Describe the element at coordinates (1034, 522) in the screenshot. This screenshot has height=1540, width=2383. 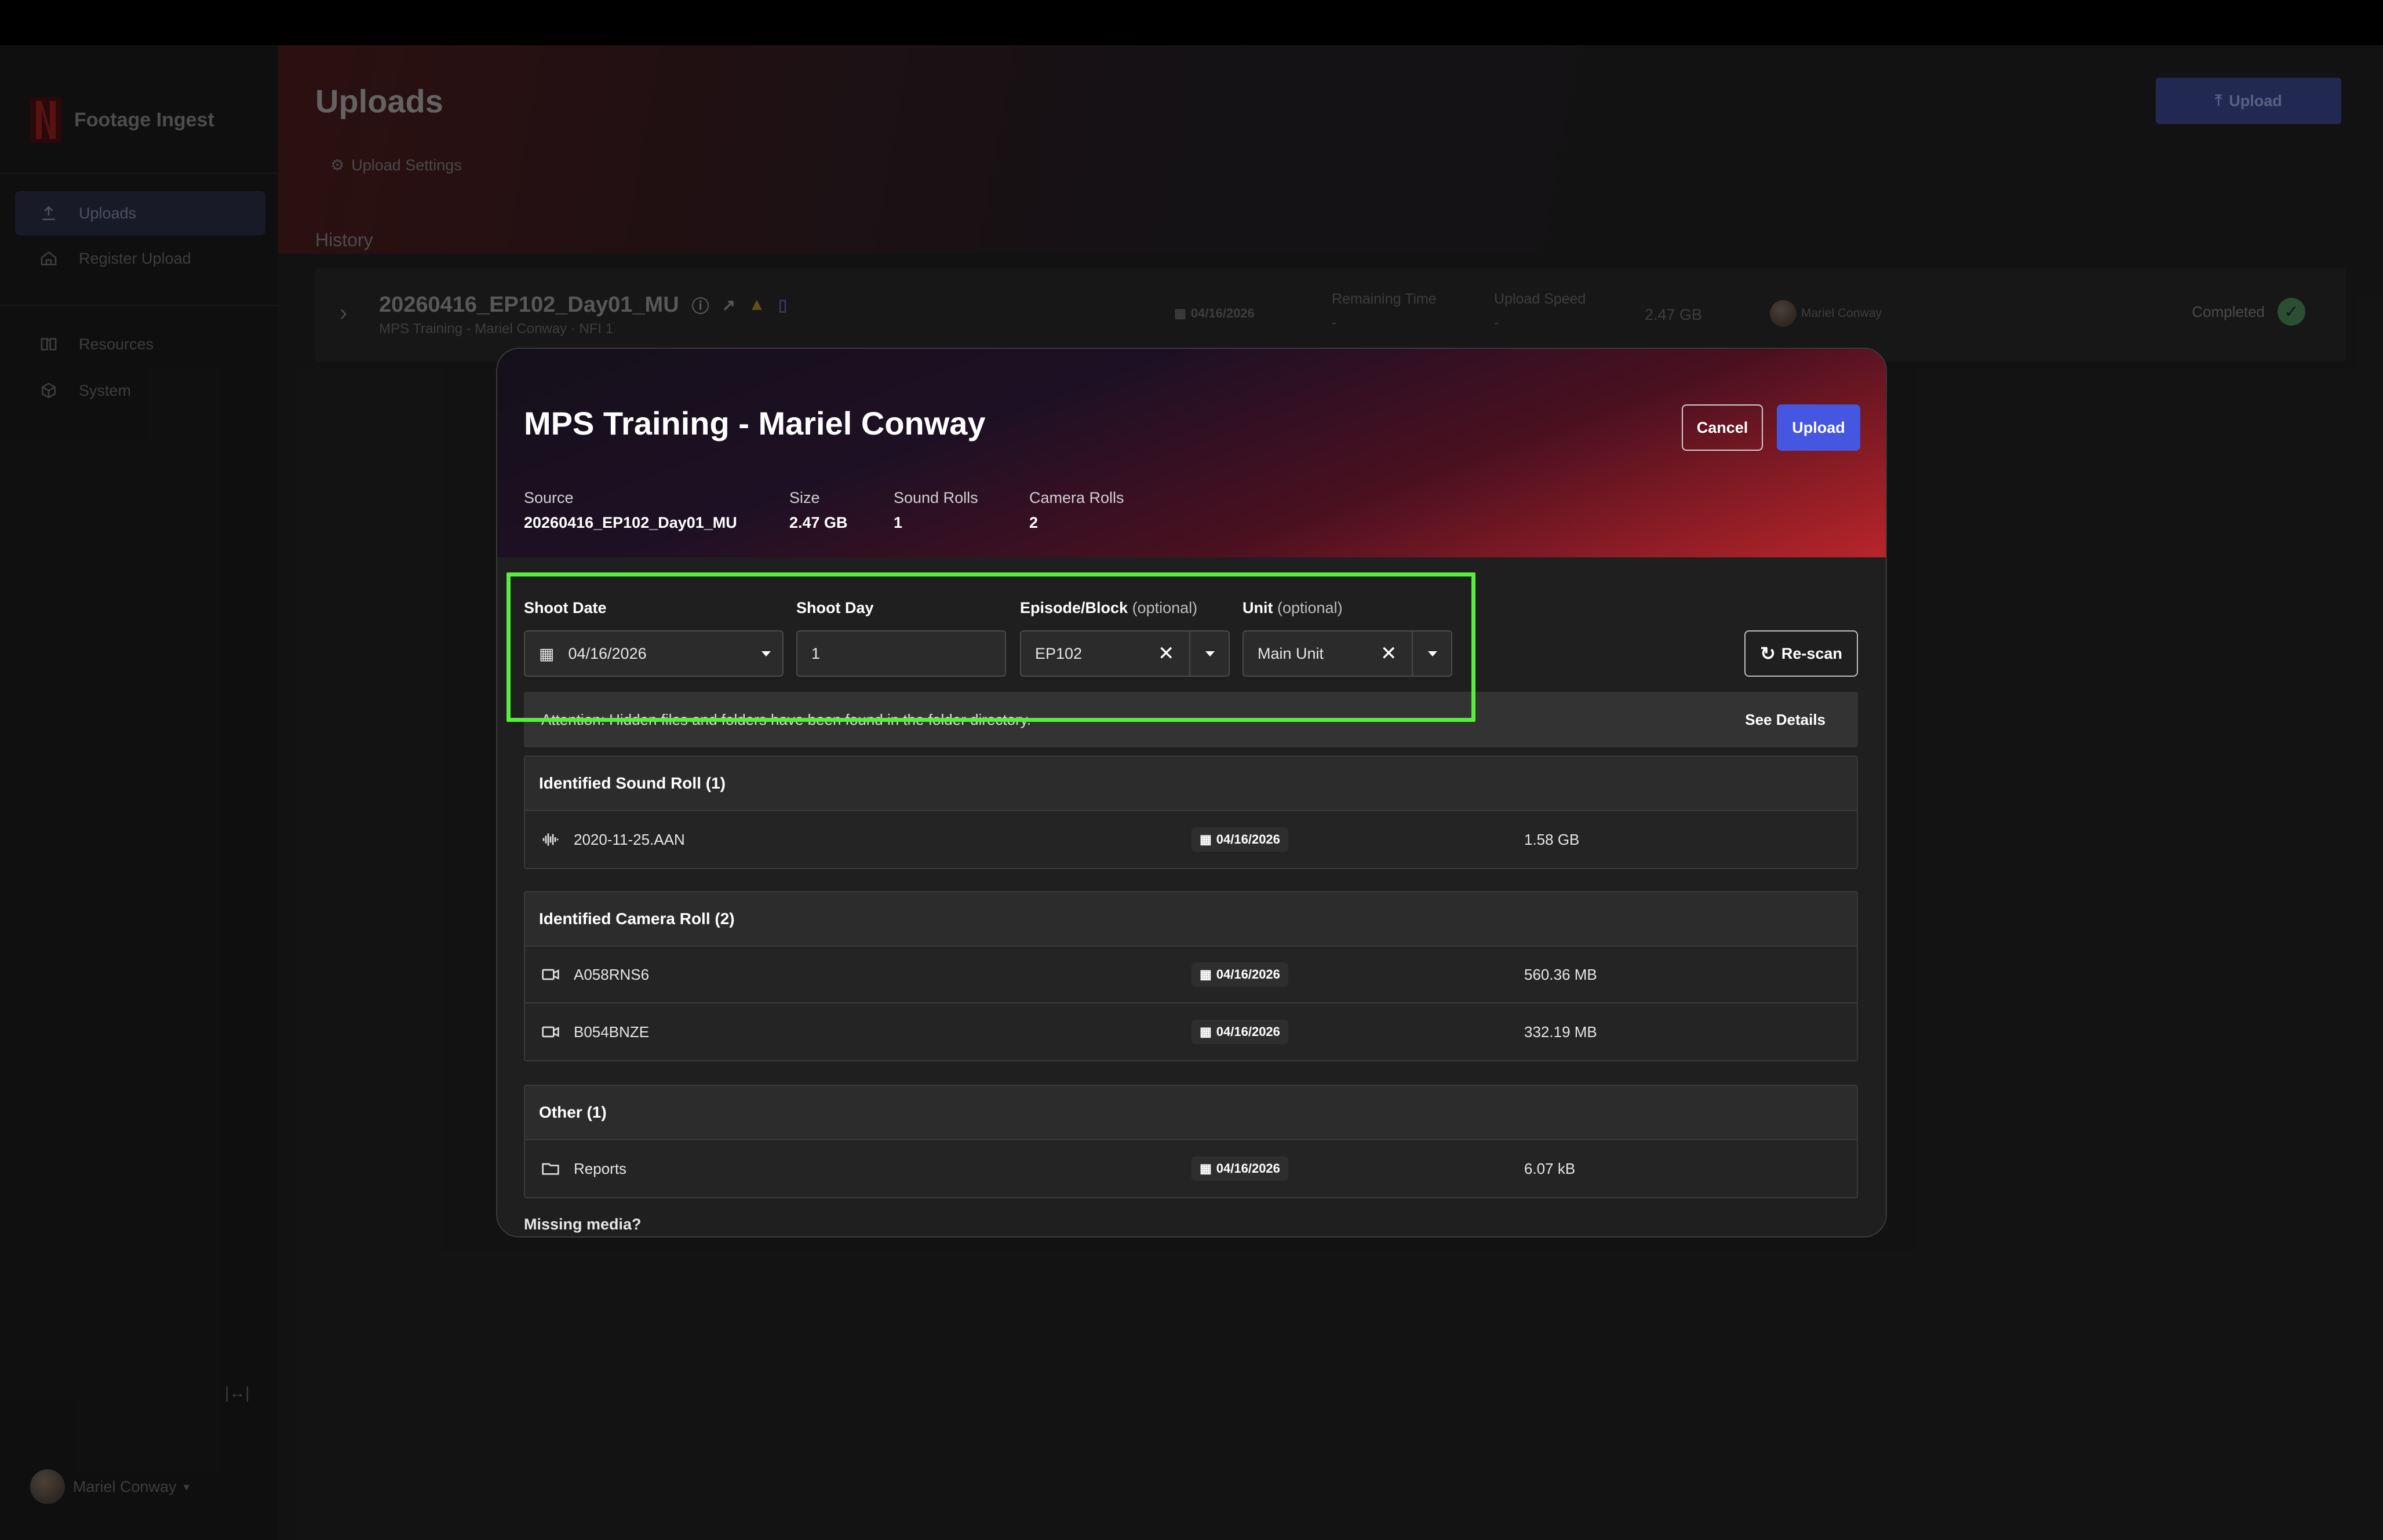
I see `meta-camera-value: 2` at that location.